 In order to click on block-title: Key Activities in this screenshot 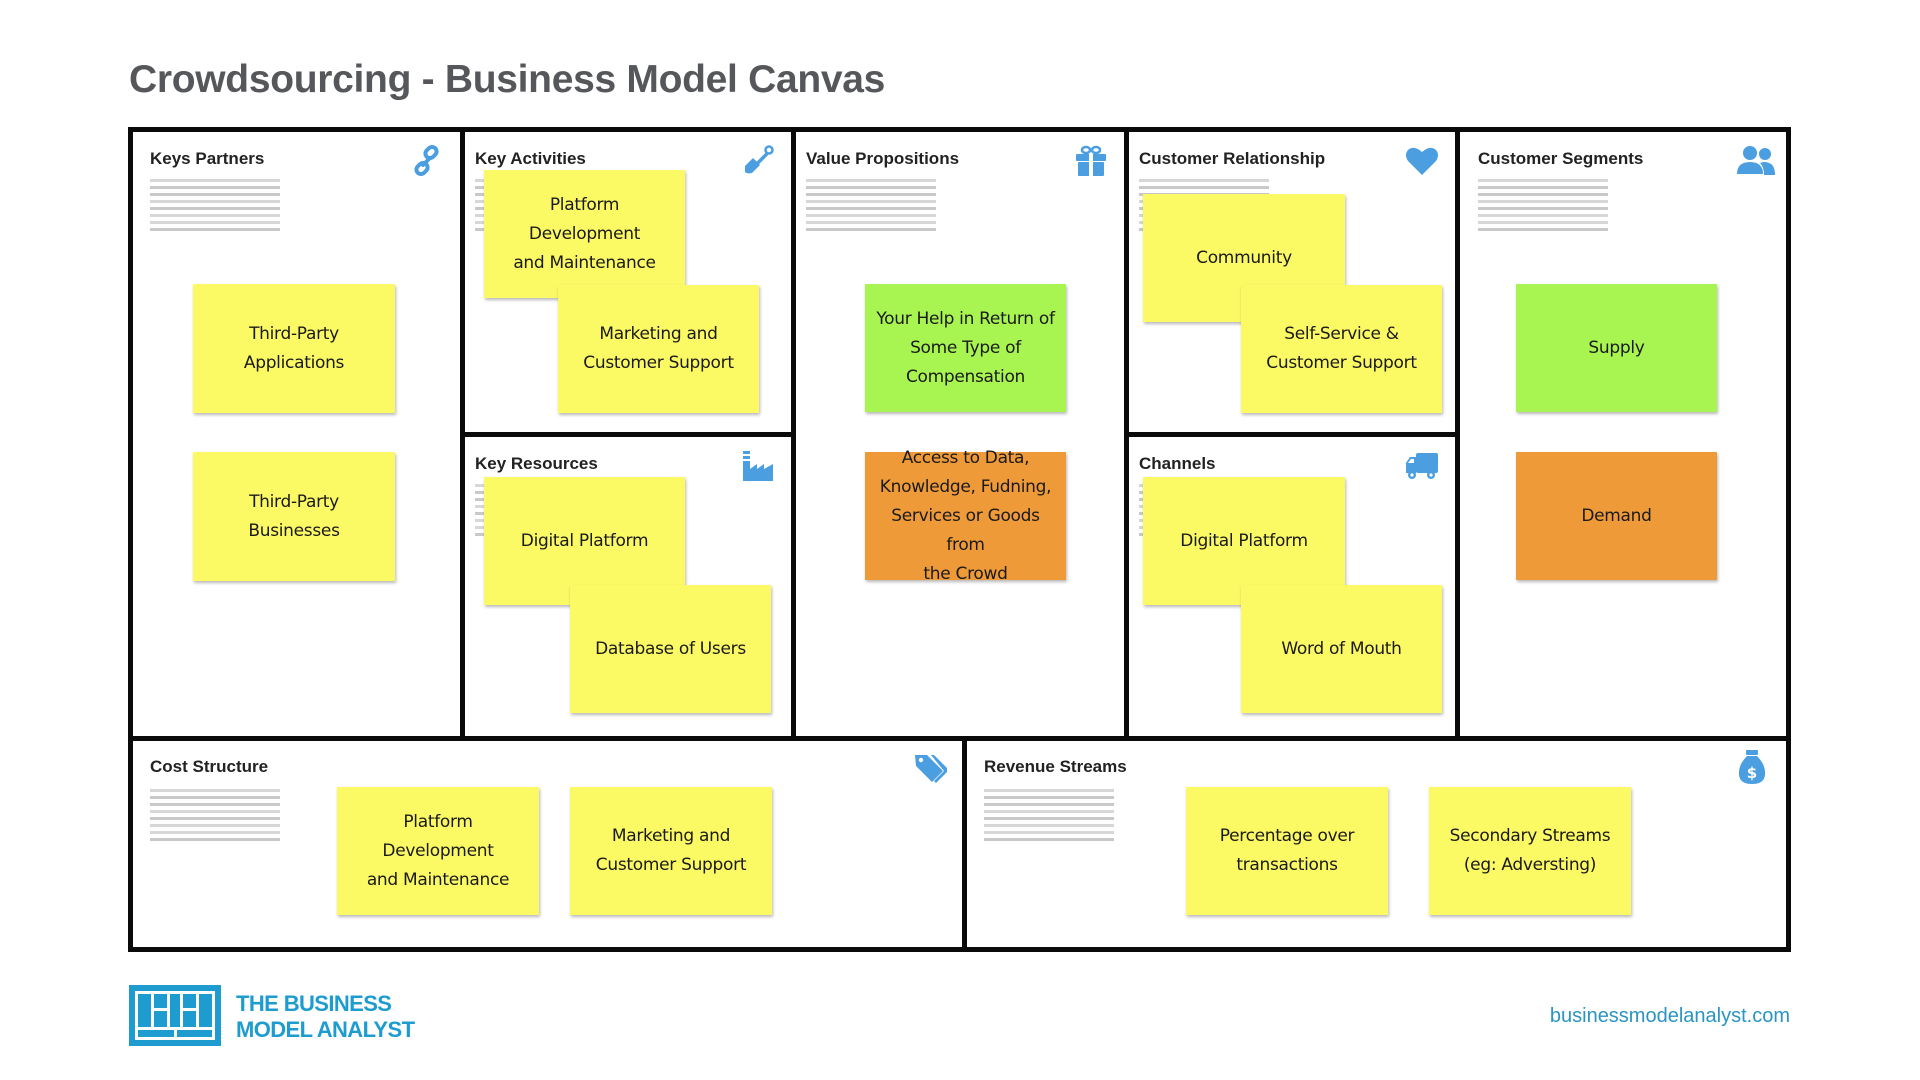, I will do `click(530, 158)`.